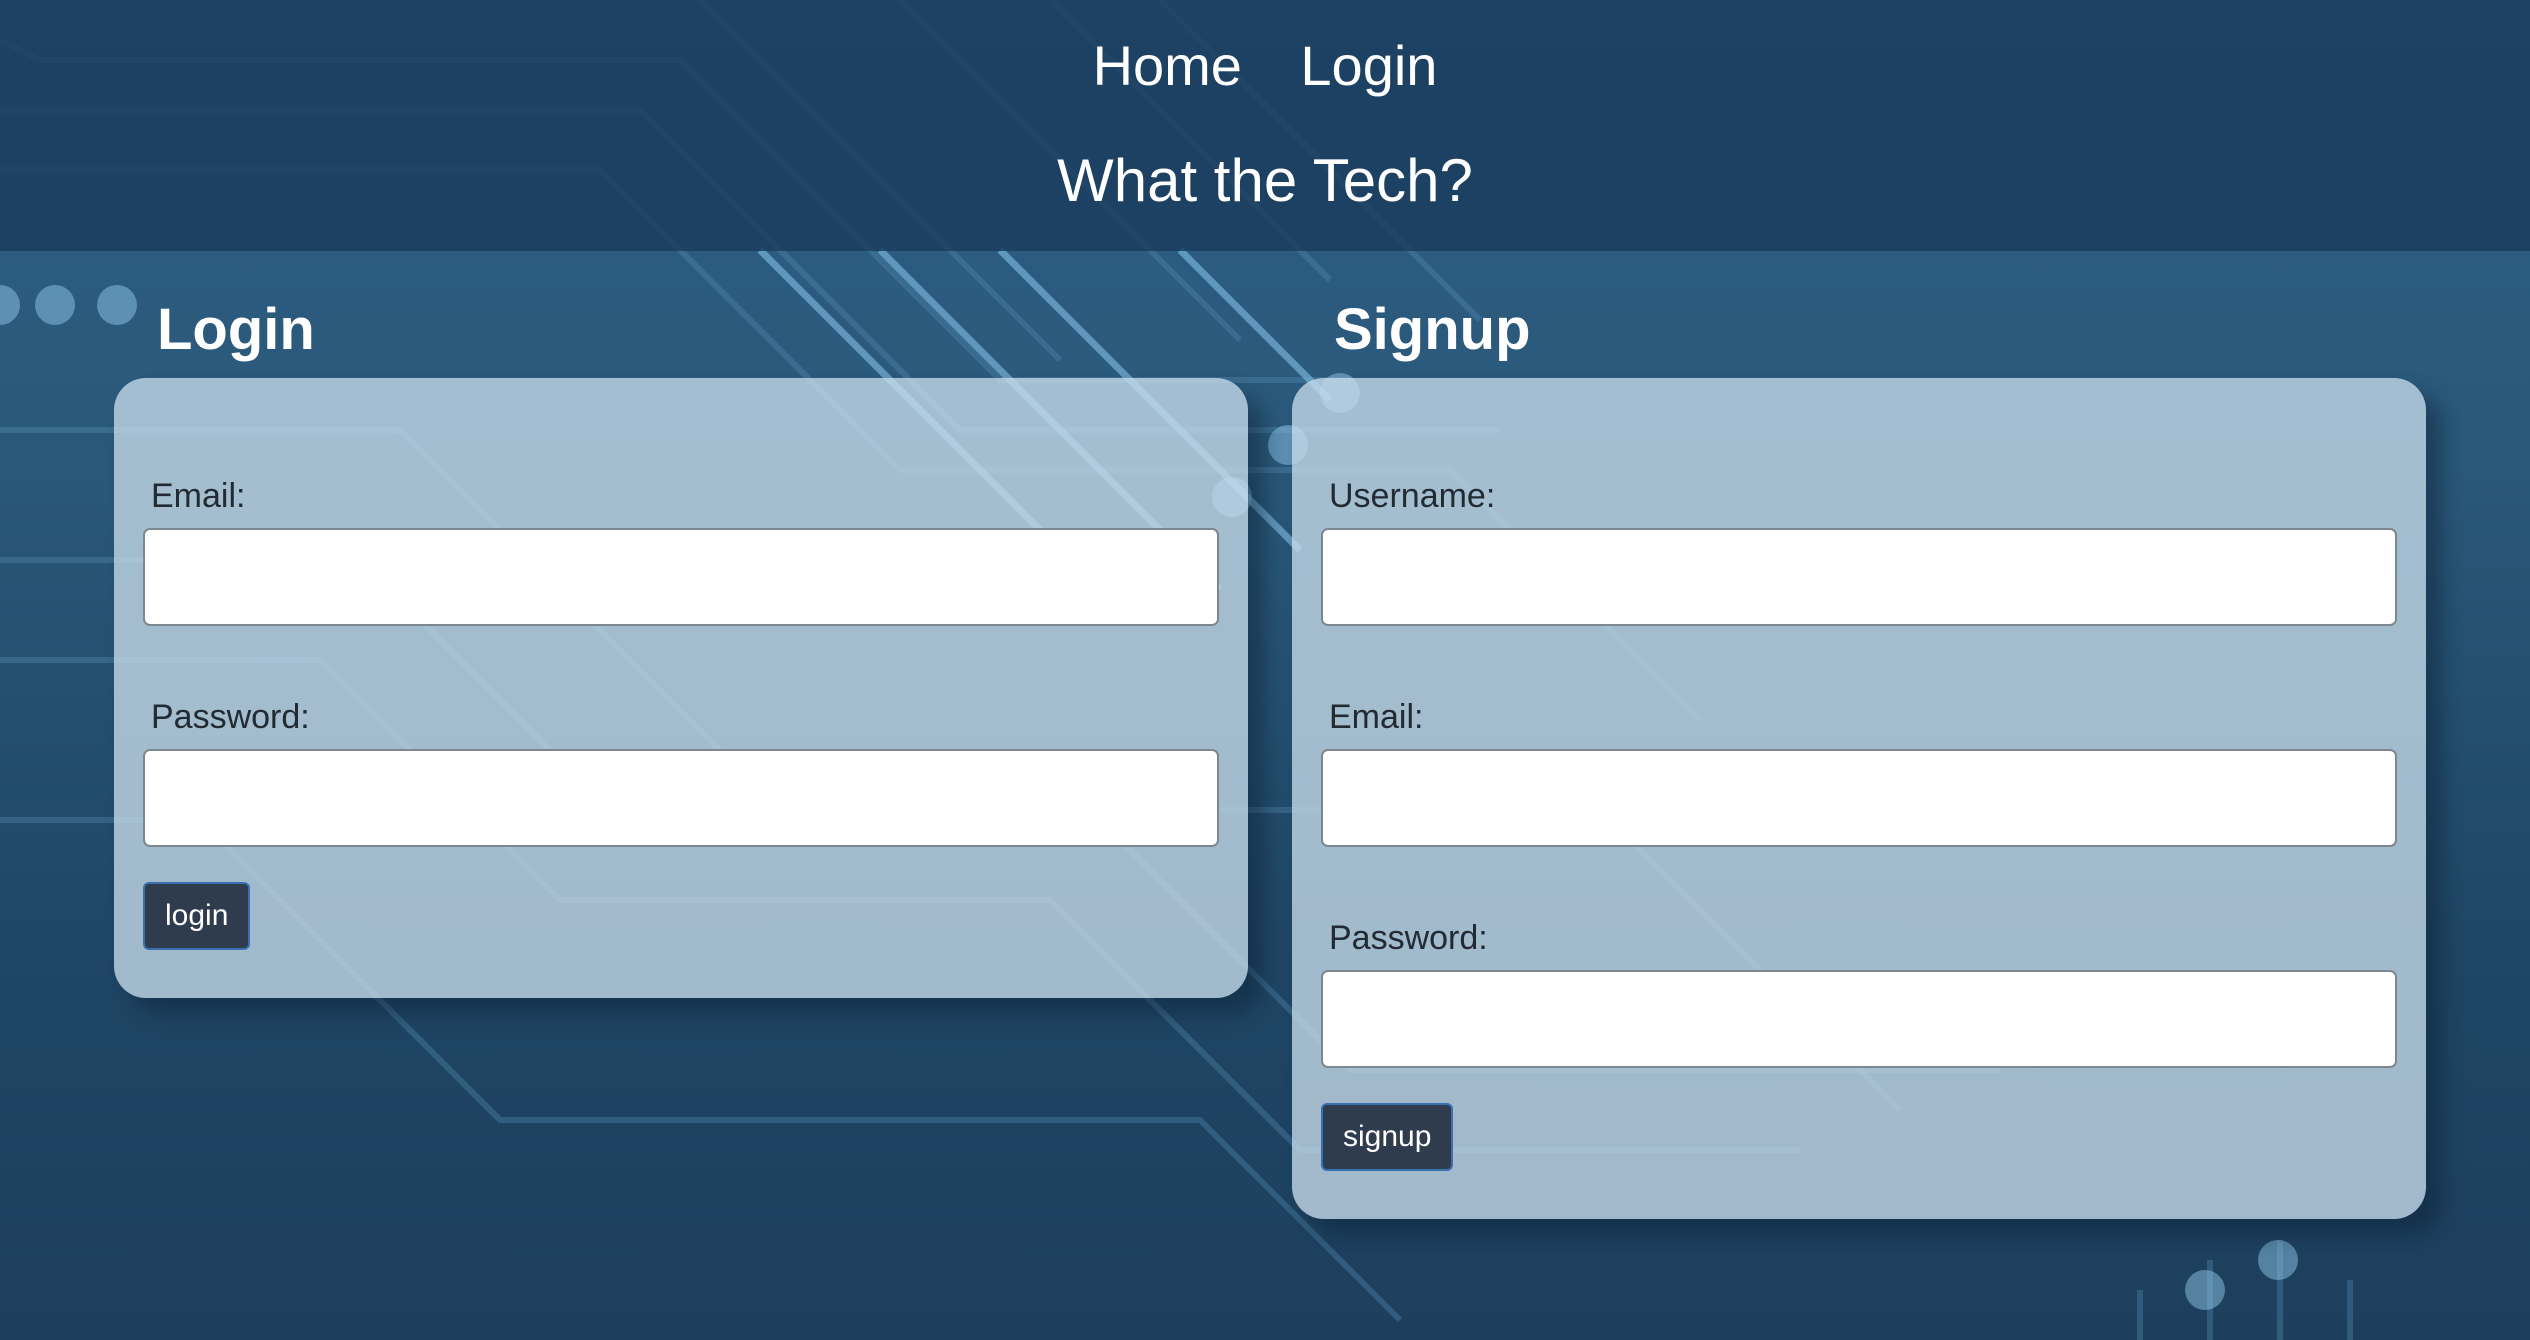  Describe the element at coordinates (198, 496) in the screenshot. I see `login-email-label: Email:` at that location.